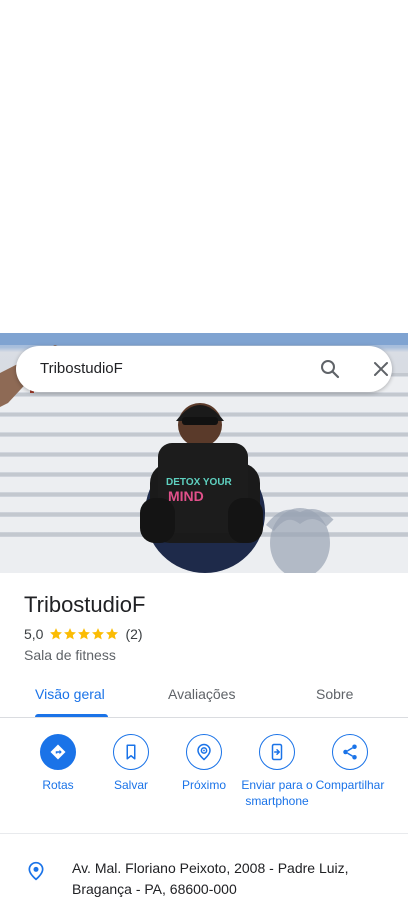 The height and width of the screenshot is (906, 408). What do you see at coordinates (350, 785) in the screenshot?
I see `share-label: Compartilhar` at bounding box center [350, 785].